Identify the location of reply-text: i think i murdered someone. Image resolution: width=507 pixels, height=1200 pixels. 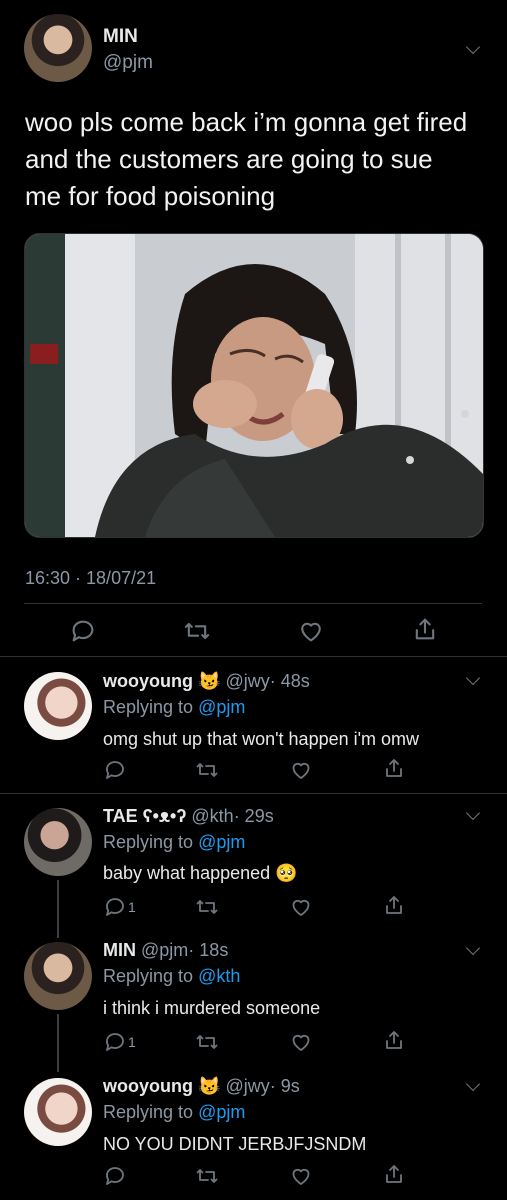
(212, 1008).